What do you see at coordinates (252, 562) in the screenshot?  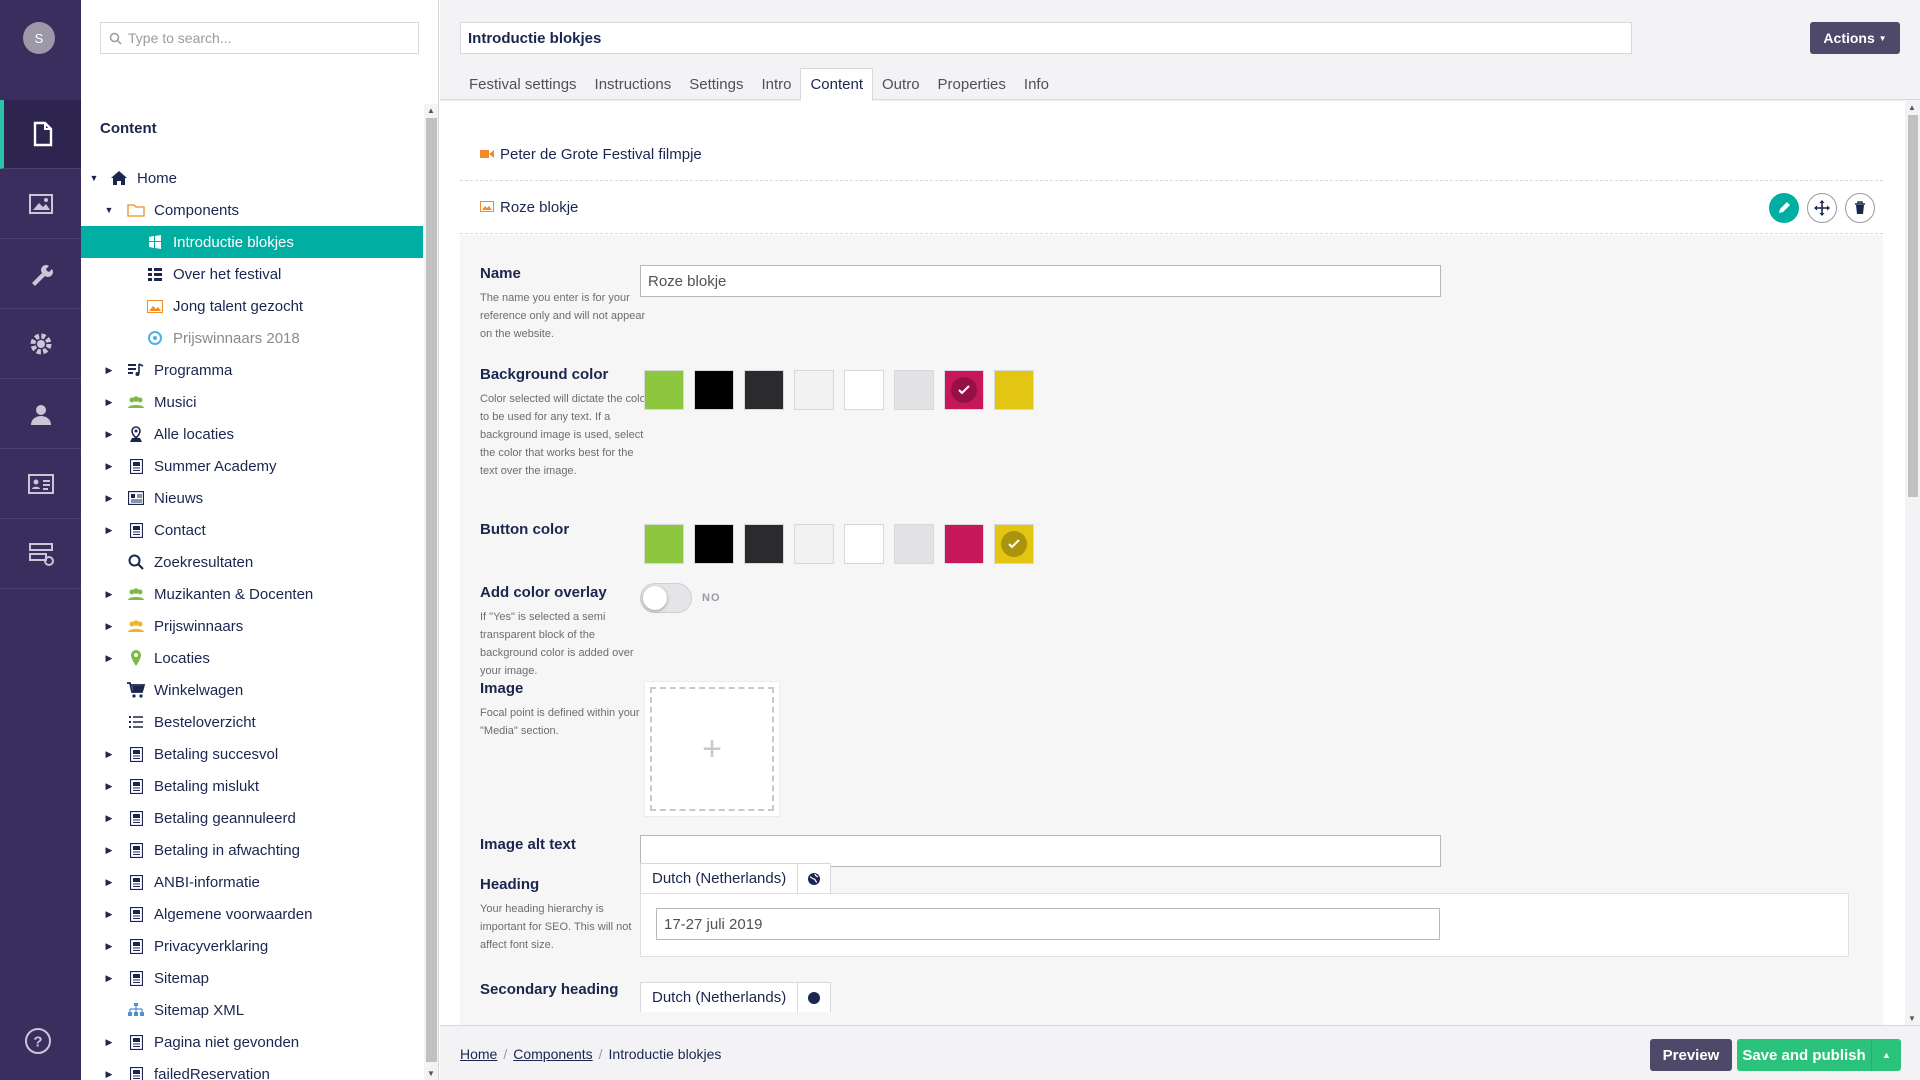 I see `tree-item: Zoekresultaten` at bounding box center [252, 562].